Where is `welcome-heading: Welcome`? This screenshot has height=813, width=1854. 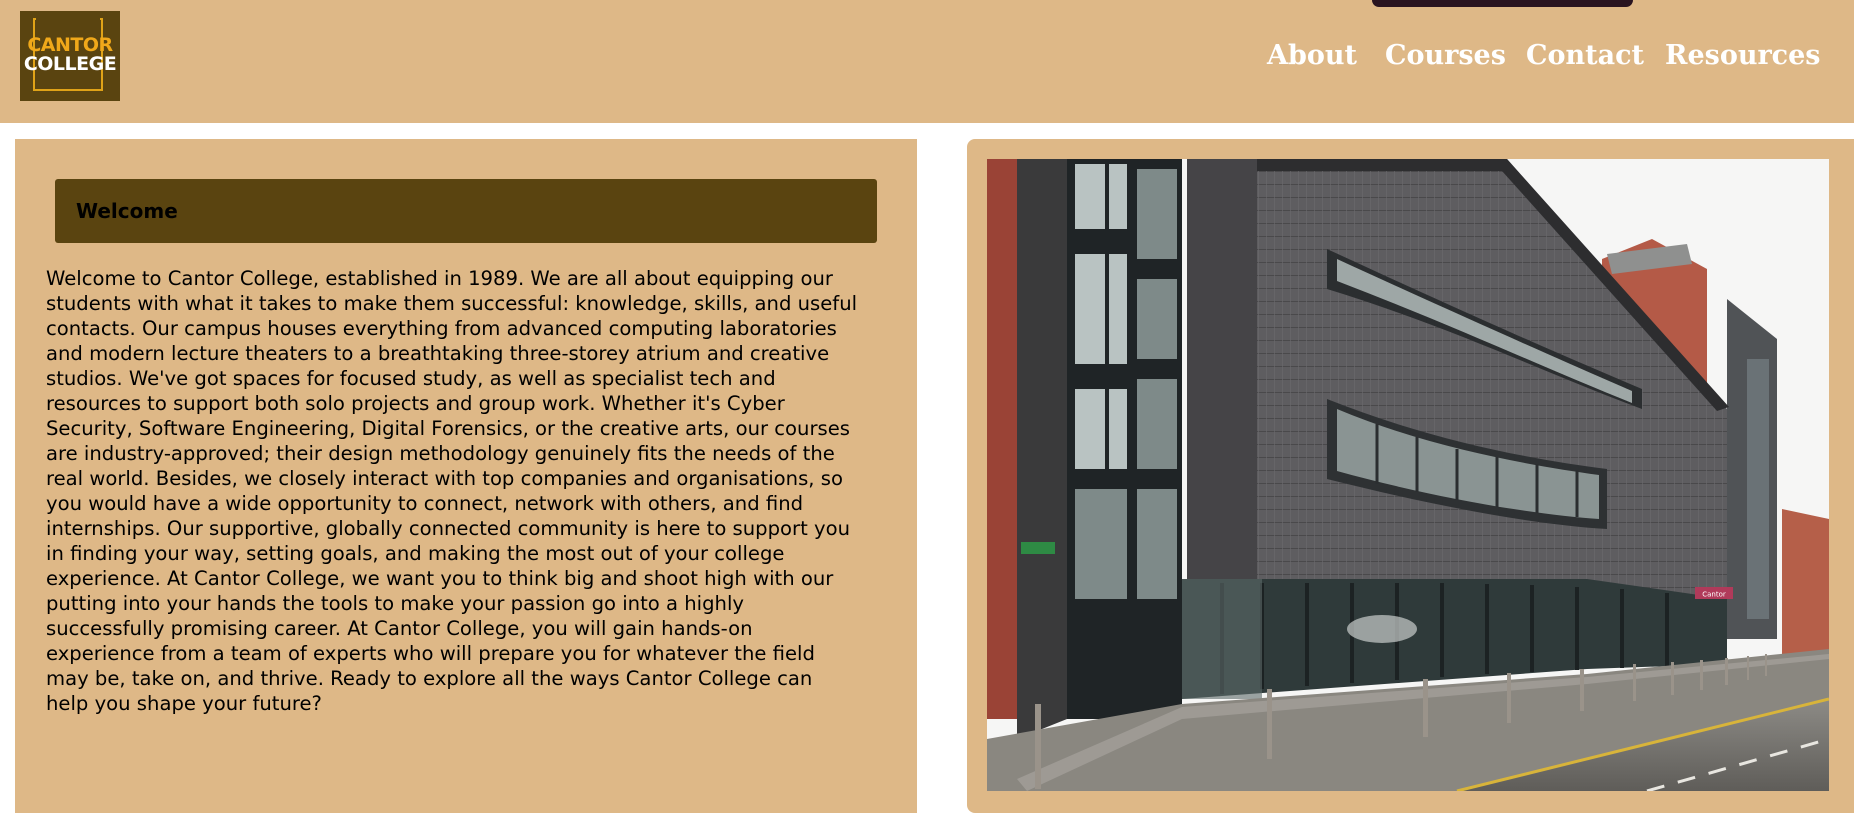
welcome-heading: Welcome is located at coordinates (127, 211).